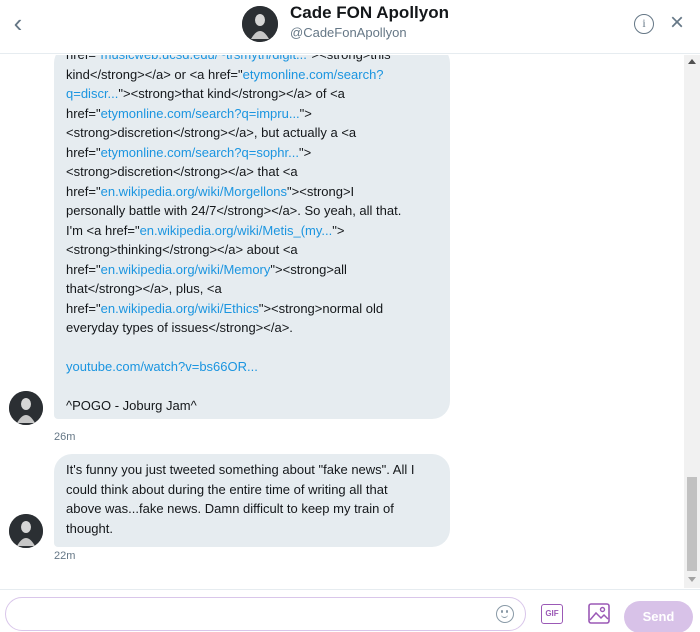  Describe the element at coordinates (265, 614) in the screenshot. I see `message-input` at that location.